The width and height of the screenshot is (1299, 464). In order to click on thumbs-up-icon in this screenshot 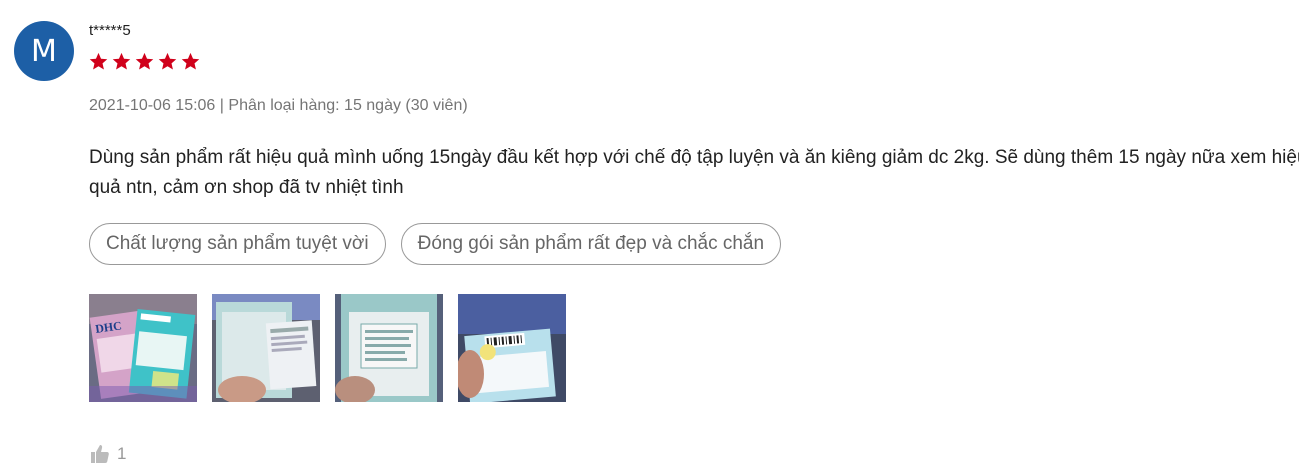, I will do `click(100, 454)`.